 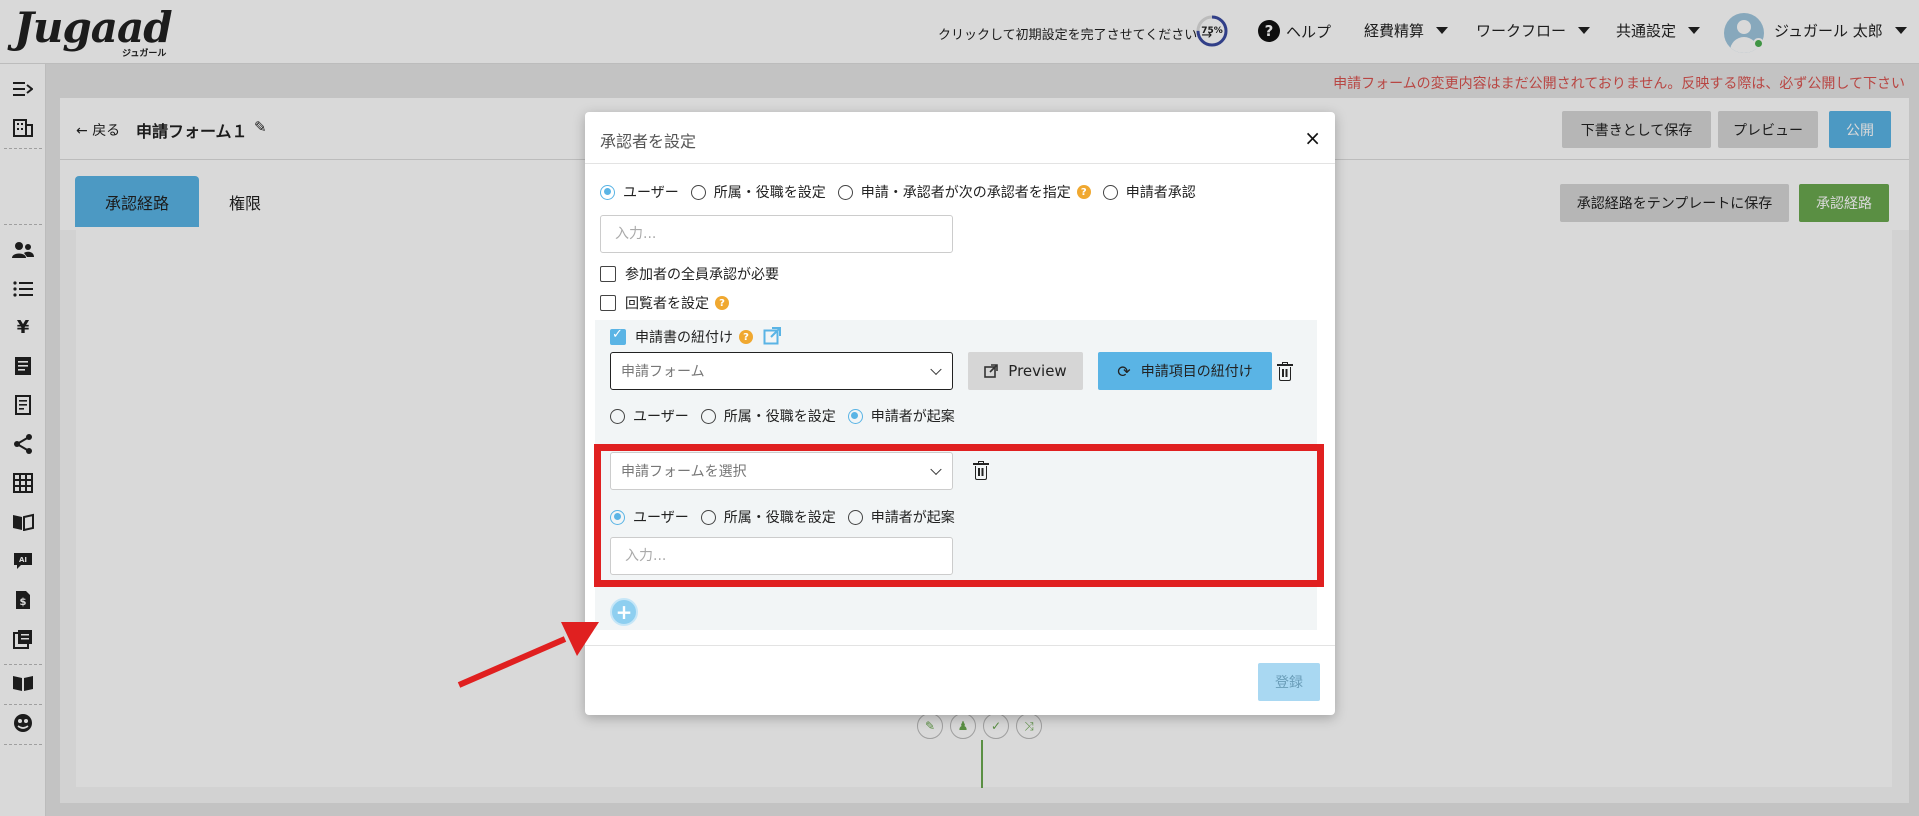 What do you see at coordinates (528, 655) in the screenshot?
I see `annotation-arrow` at bounding box center [528, 655].